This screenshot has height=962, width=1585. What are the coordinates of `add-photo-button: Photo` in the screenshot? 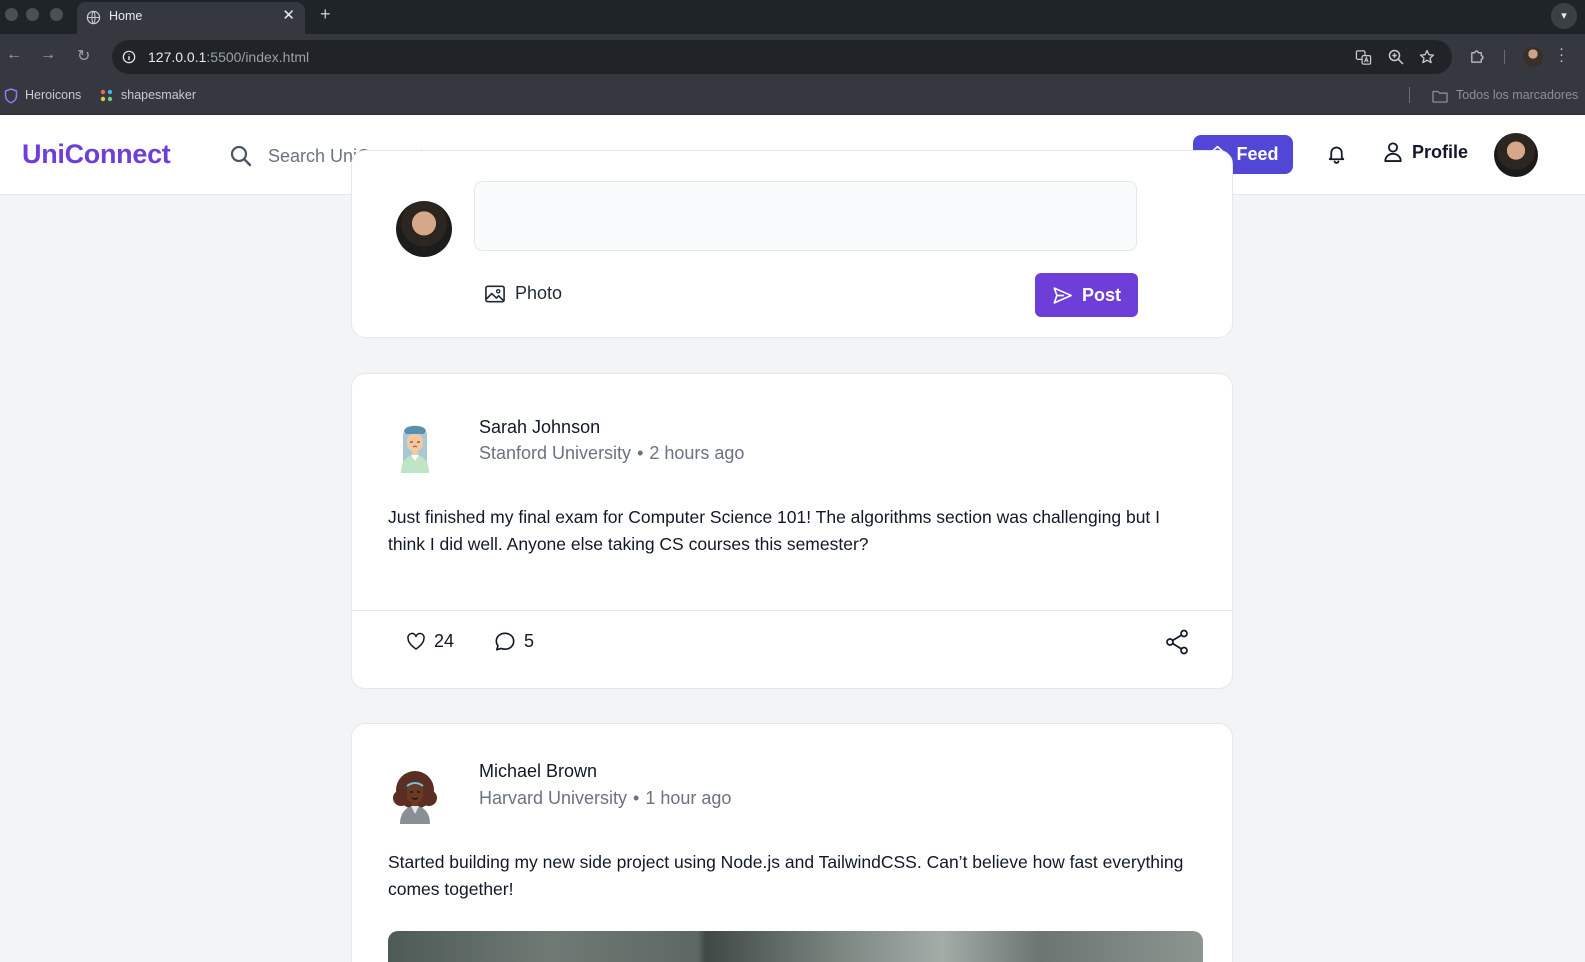 It's located at (523, 293).